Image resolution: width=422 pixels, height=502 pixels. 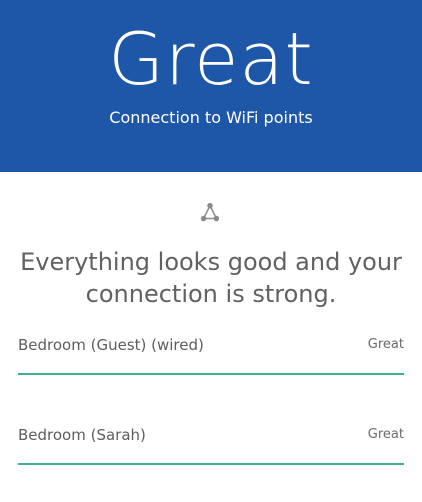 What do you see at coordinates (210, 212) in the screenshot?
I see `mesh-network-icon` at bounding box center [210, 212].